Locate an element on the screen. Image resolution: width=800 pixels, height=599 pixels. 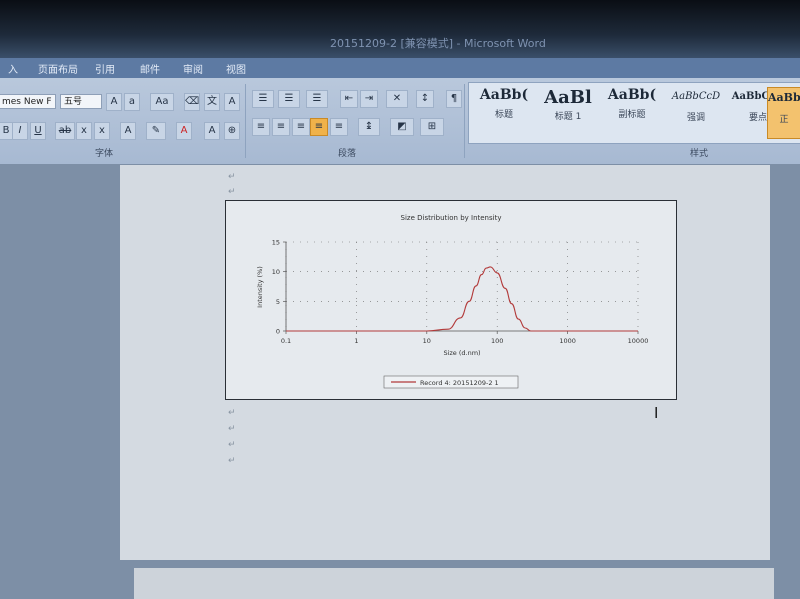
align-center-icon: ≡ is located at coordinates (281, 127).